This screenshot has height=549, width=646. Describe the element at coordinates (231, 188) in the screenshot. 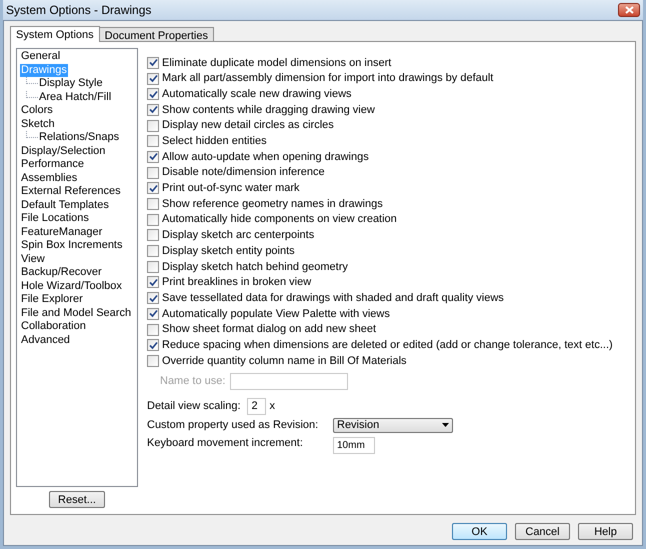

I see `option-label: Print out-of-sync water mark` at that location.